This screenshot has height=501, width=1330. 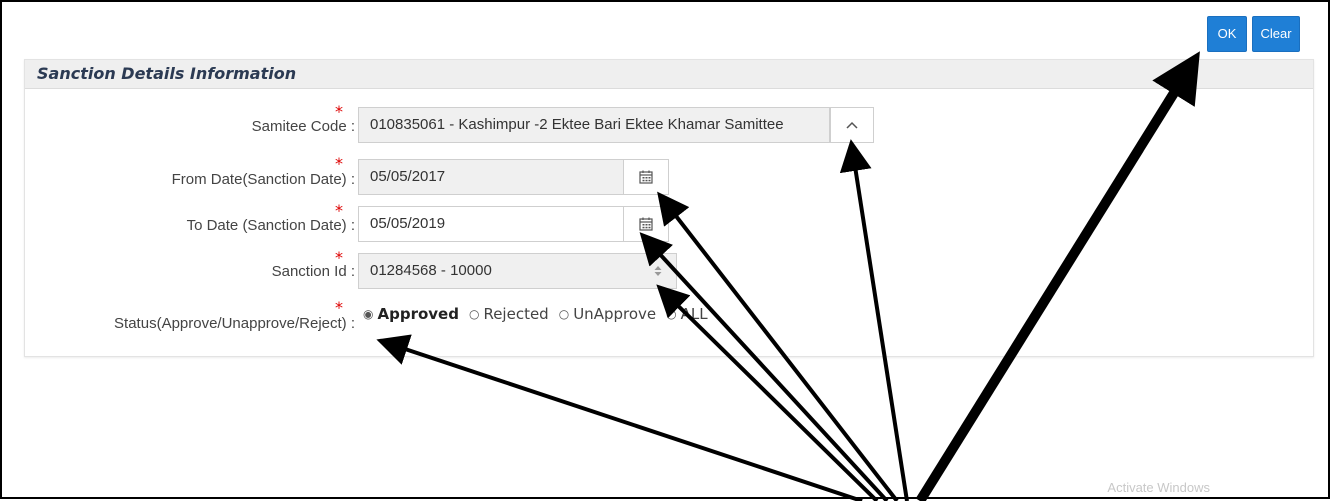 What do you see at coordinates (1158, 487) in the screenshot?
I see `activate-windows-watermark: Activate Windows` at bounding box center [1158, 487].